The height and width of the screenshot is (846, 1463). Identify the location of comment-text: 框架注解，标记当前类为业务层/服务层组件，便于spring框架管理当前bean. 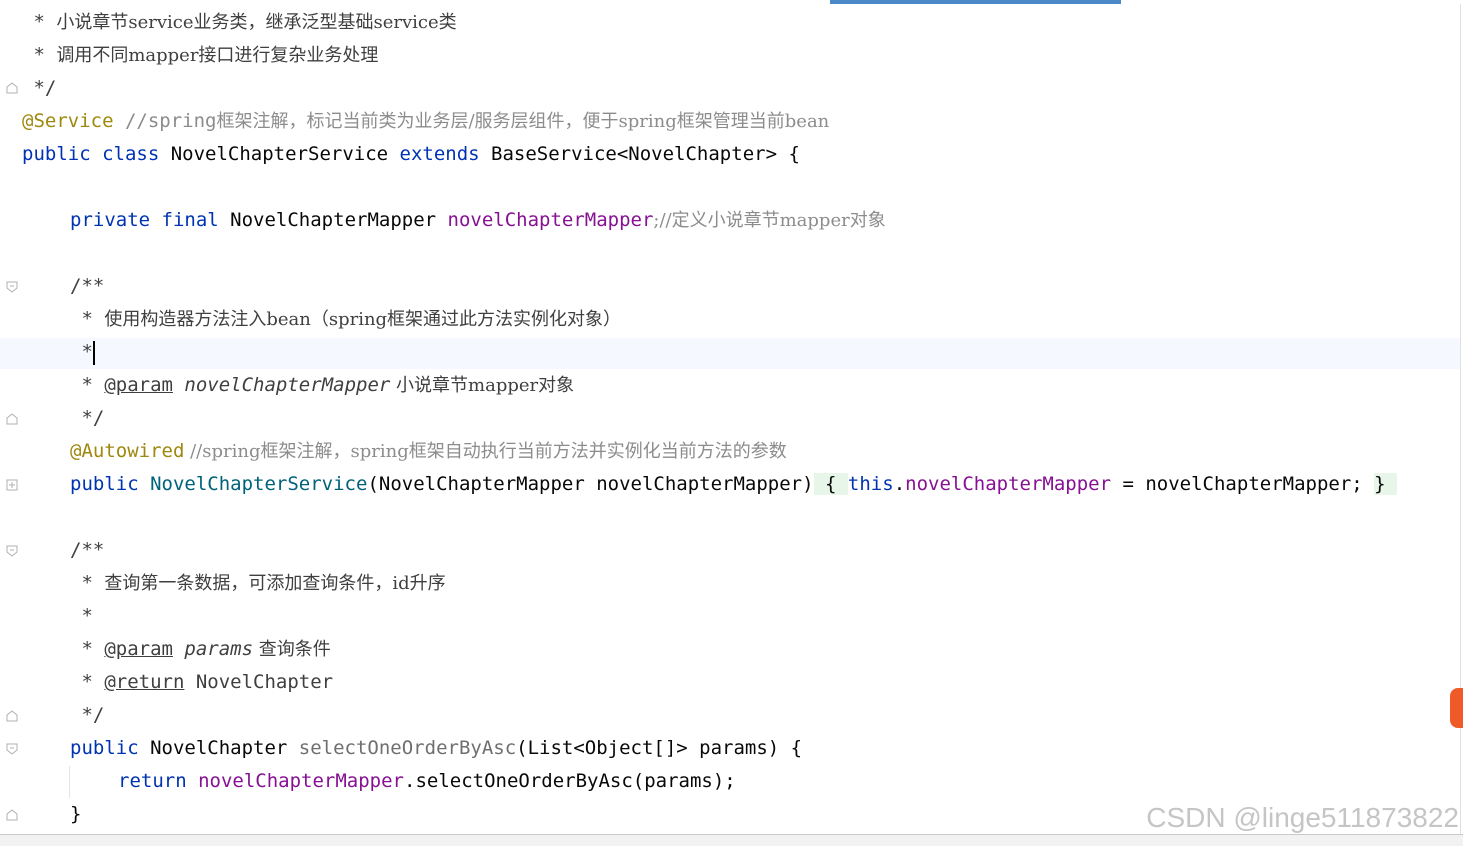
(523, 121).